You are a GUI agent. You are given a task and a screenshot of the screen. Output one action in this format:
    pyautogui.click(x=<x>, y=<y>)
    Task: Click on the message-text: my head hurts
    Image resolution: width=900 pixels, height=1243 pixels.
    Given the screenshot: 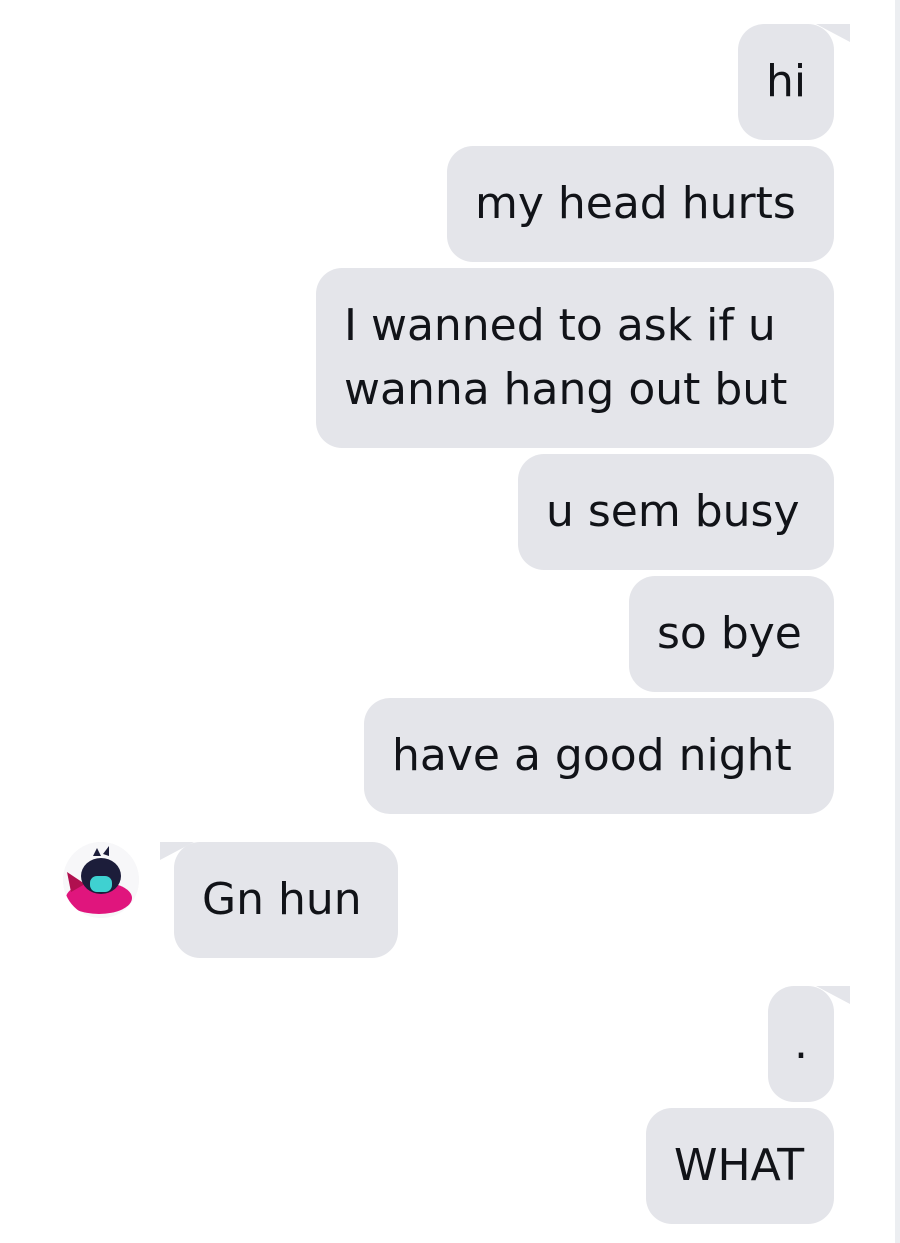 What is the action you would take?
    pyautogui.click(x=635, y=203)
    